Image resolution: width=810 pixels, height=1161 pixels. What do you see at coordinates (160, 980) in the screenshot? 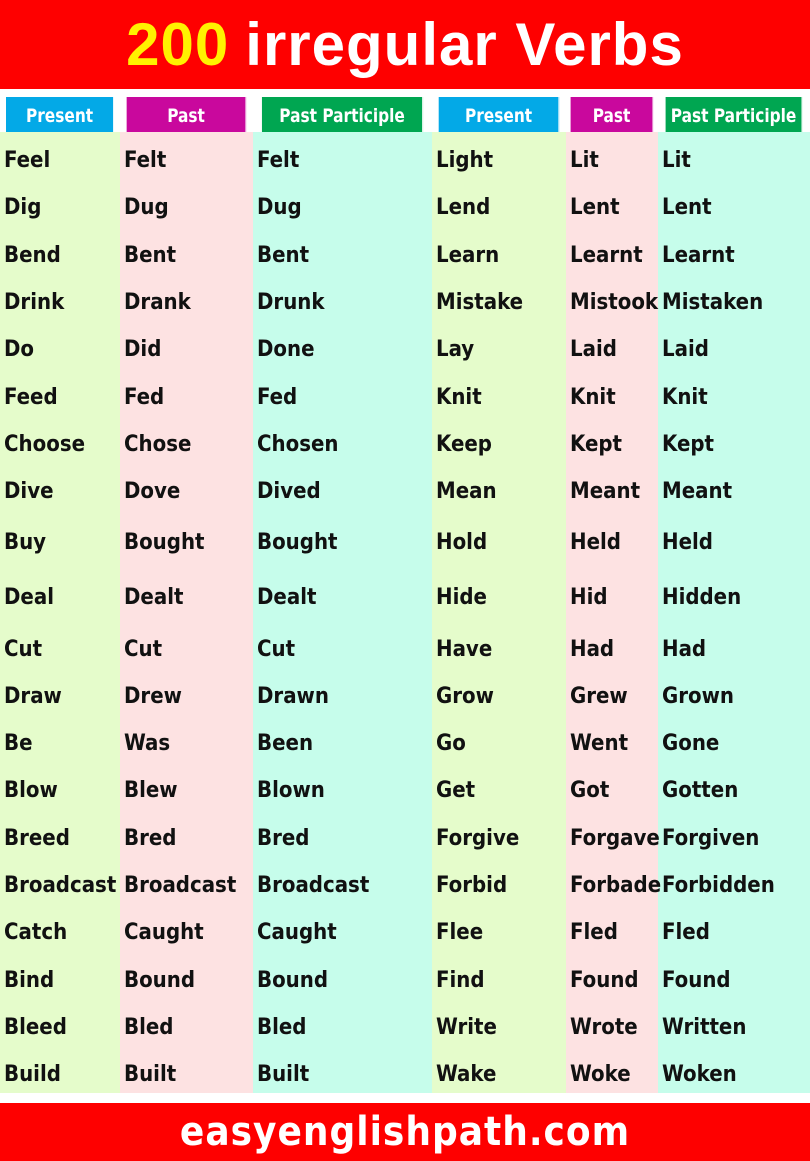
I see `cell-past: Bound` at bounding box center [160, 980].